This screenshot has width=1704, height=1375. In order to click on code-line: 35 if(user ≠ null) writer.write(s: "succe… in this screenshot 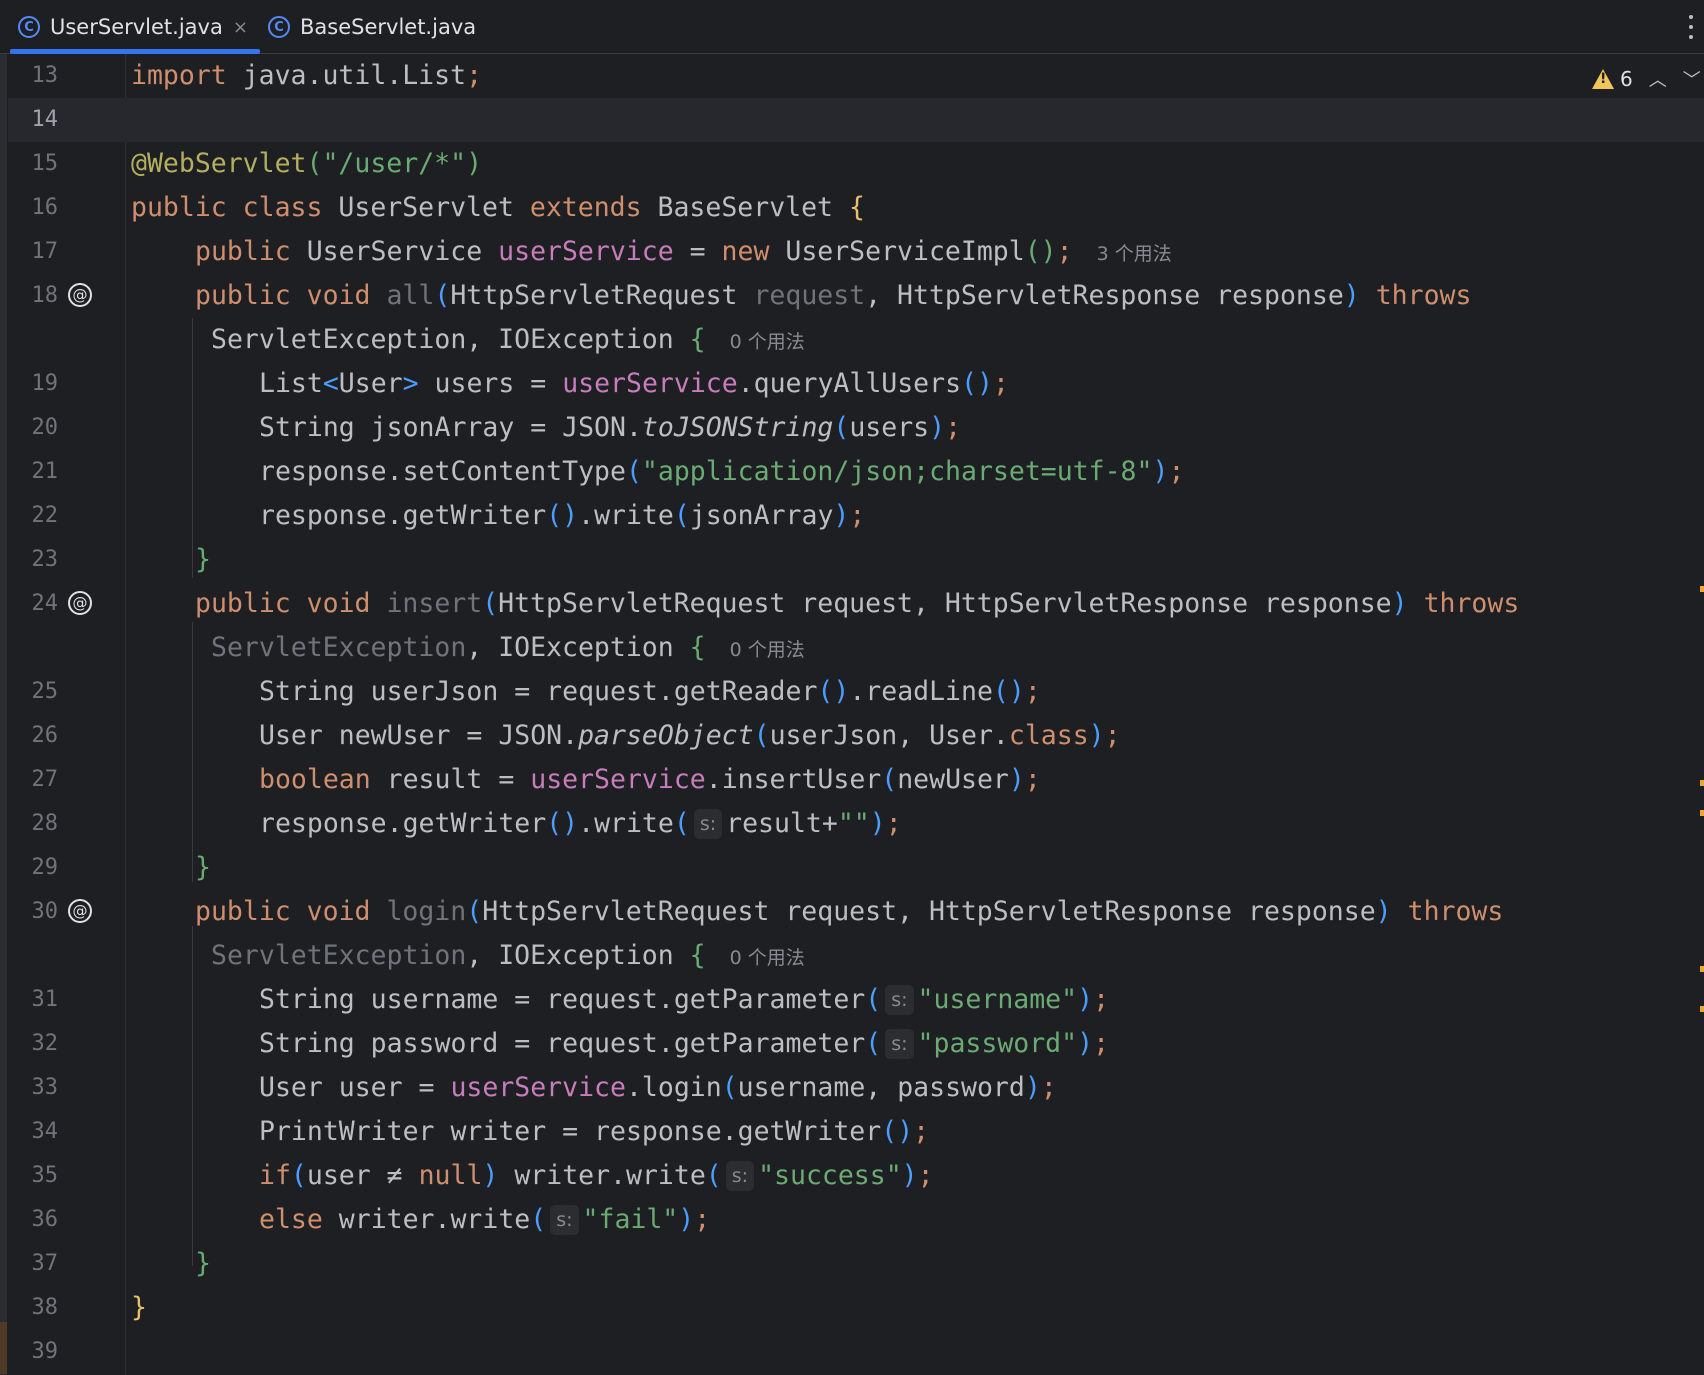, I will do `click(852, 1176)`.